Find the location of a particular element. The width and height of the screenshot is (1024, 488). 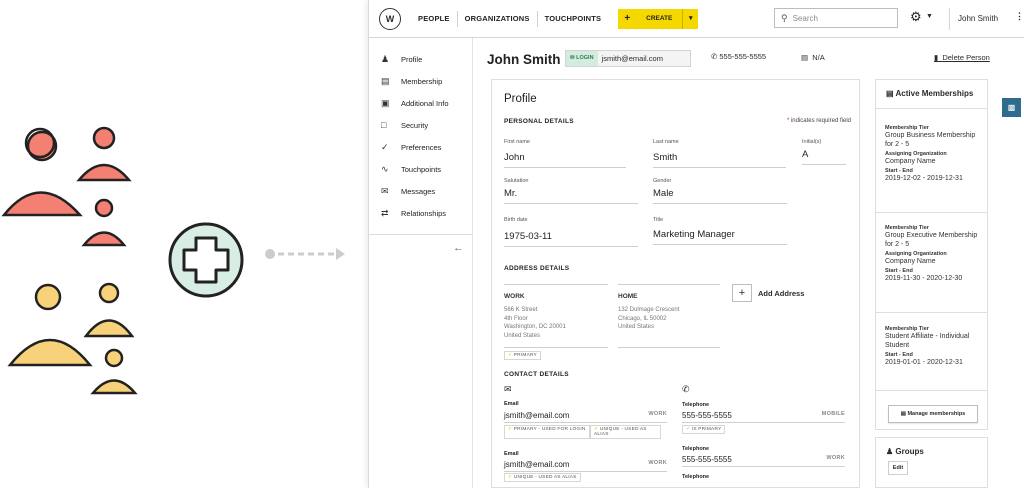

membership-dates: 2019-11-30 - 2020-12-30 is located at coordinates (924, 278).